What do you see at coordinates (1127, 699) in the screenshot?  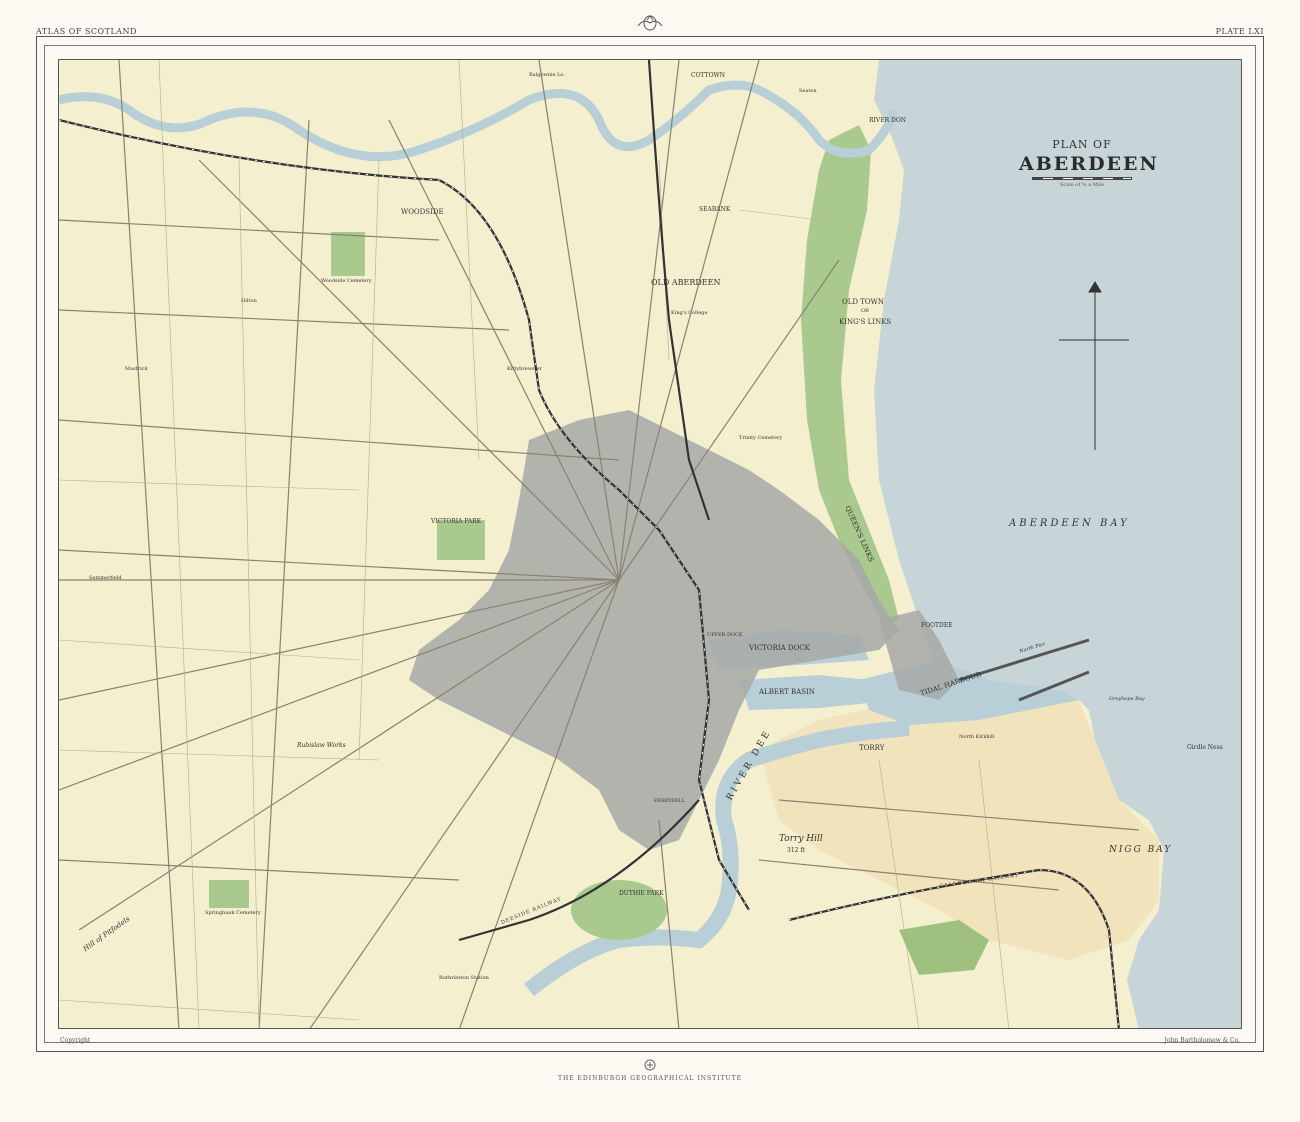 I see `label-greyhope-bay: Greyhope Bay` at bounding box center [1127, 699].